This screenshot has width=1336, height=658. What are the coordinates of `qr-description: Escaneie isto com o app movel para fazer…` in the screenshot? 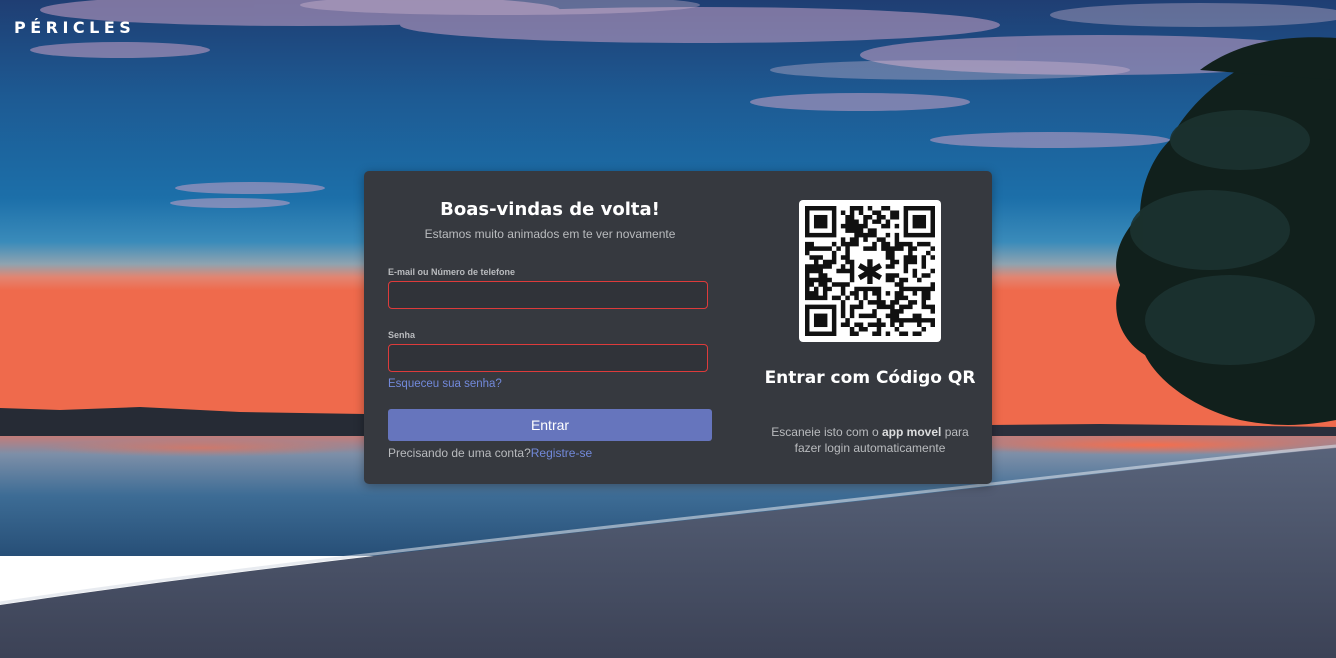 It's located at (870, 440).